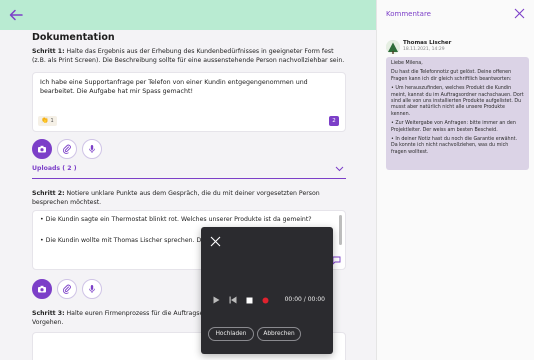  I want to click on step-1-label: Schritt 1:, so click(48, 51).